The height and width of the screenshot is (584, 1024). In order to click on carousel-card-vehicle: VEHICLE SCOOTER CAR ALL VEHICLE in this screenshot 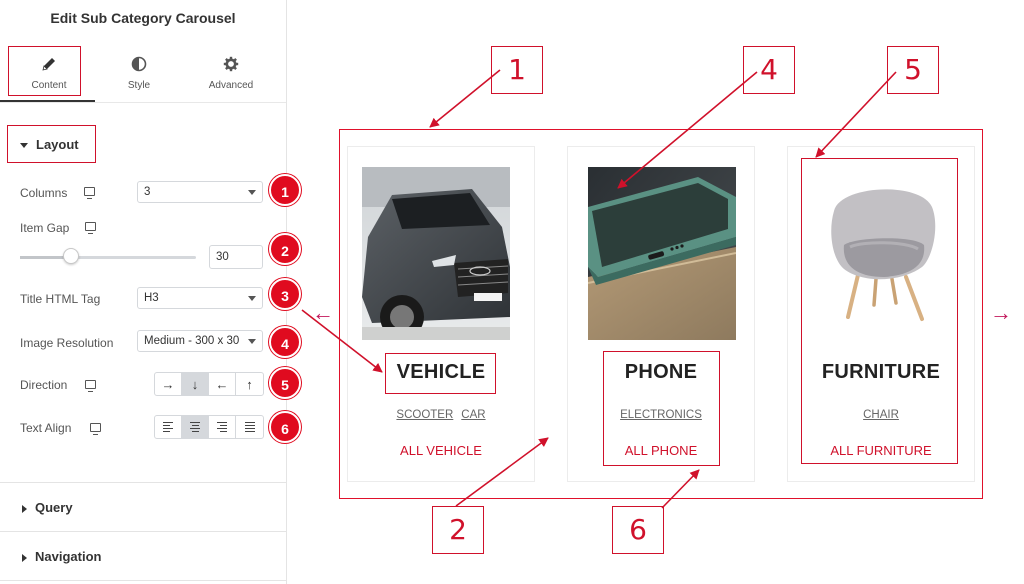, I will do `click(441, 314)`.